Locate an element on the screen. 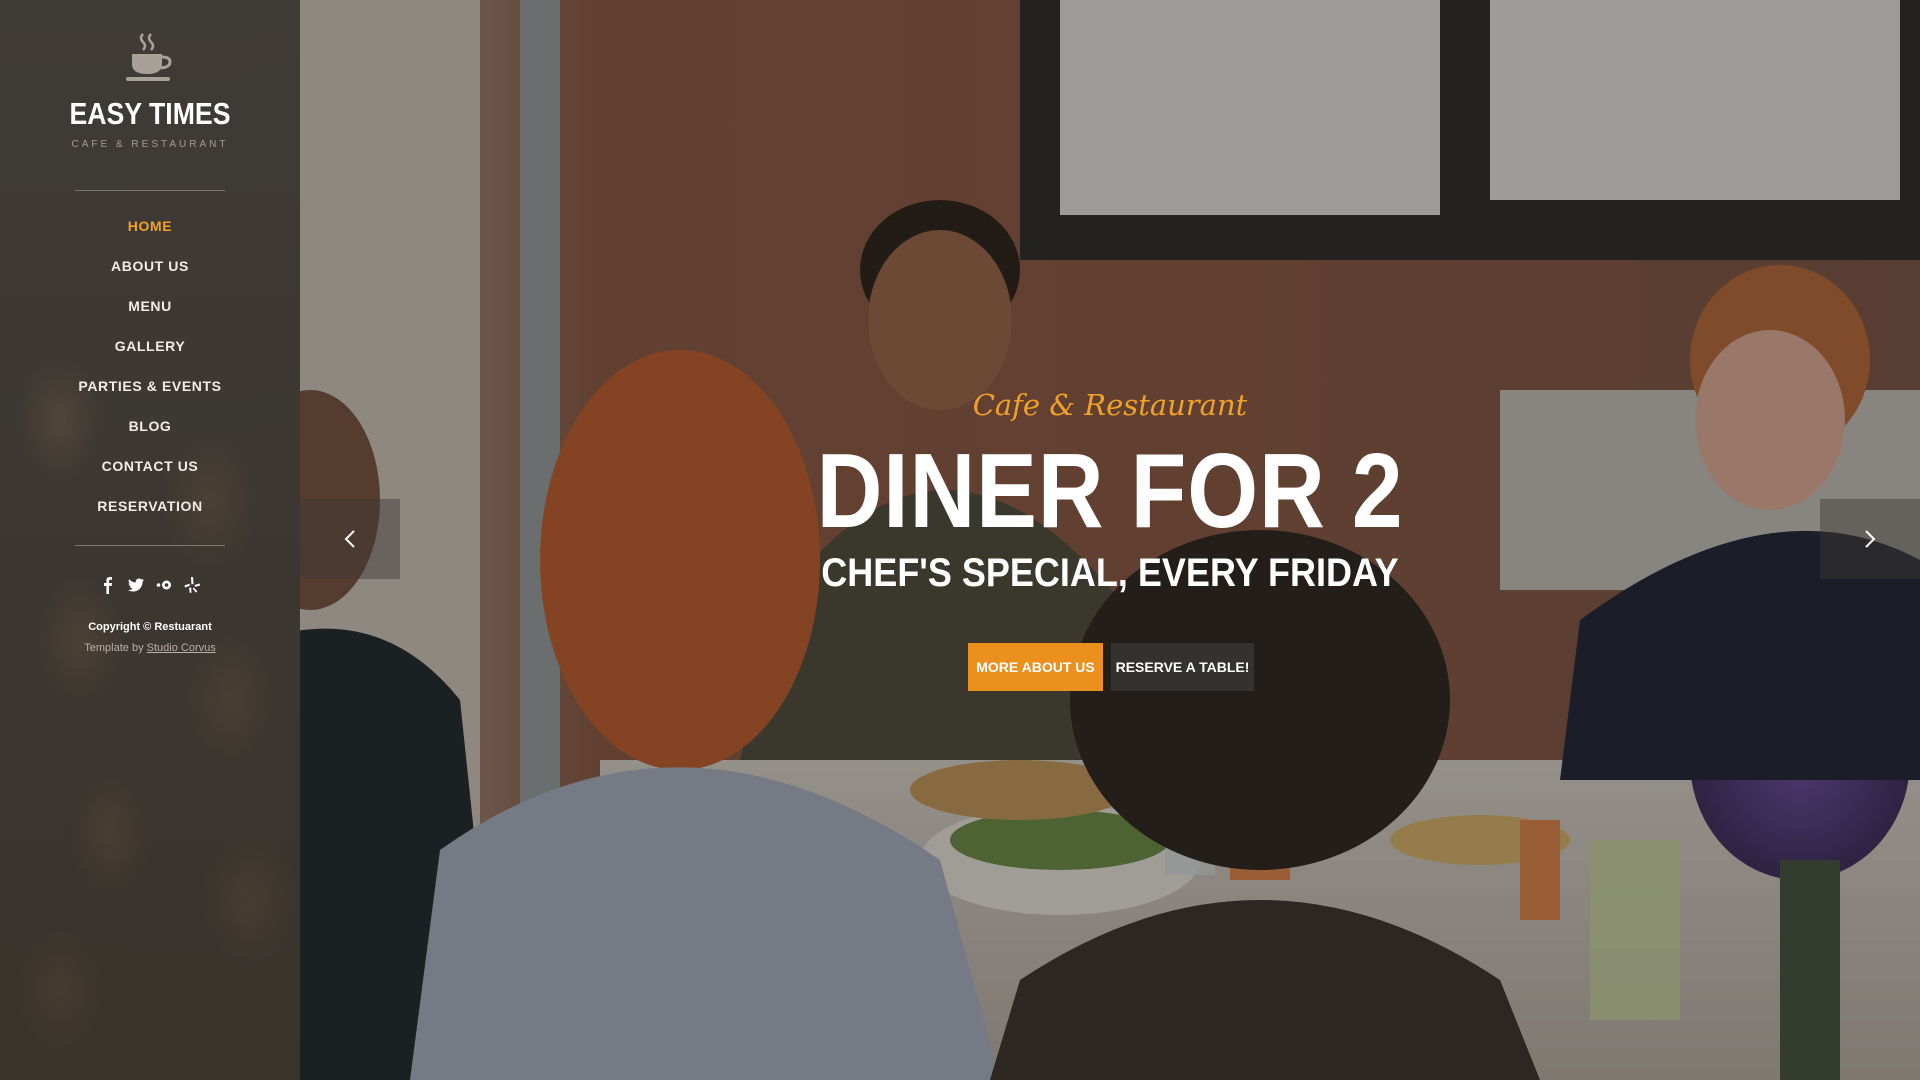  template-credit: Template by Studio Corvus is located at coordinates (150, 648).